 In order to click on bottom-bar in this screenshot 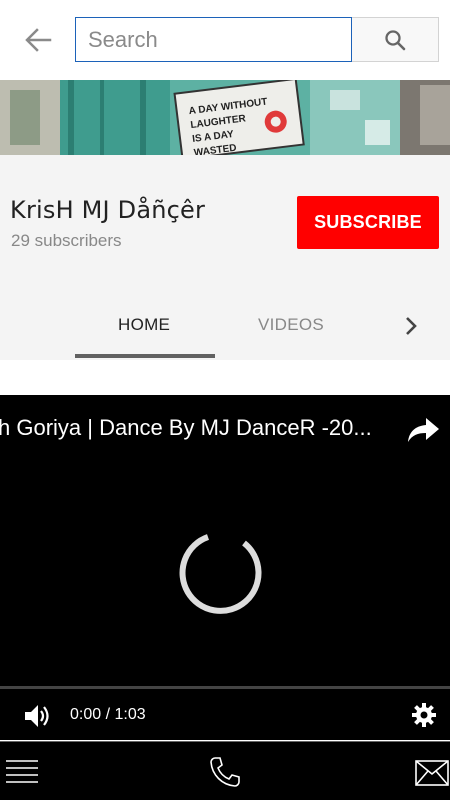, I will do `click(225, 770)`.